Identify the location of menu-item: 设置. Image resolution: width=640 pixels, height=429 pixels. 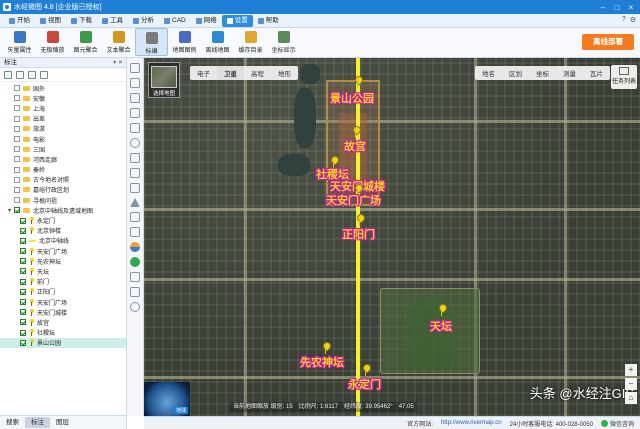
(237, 20).